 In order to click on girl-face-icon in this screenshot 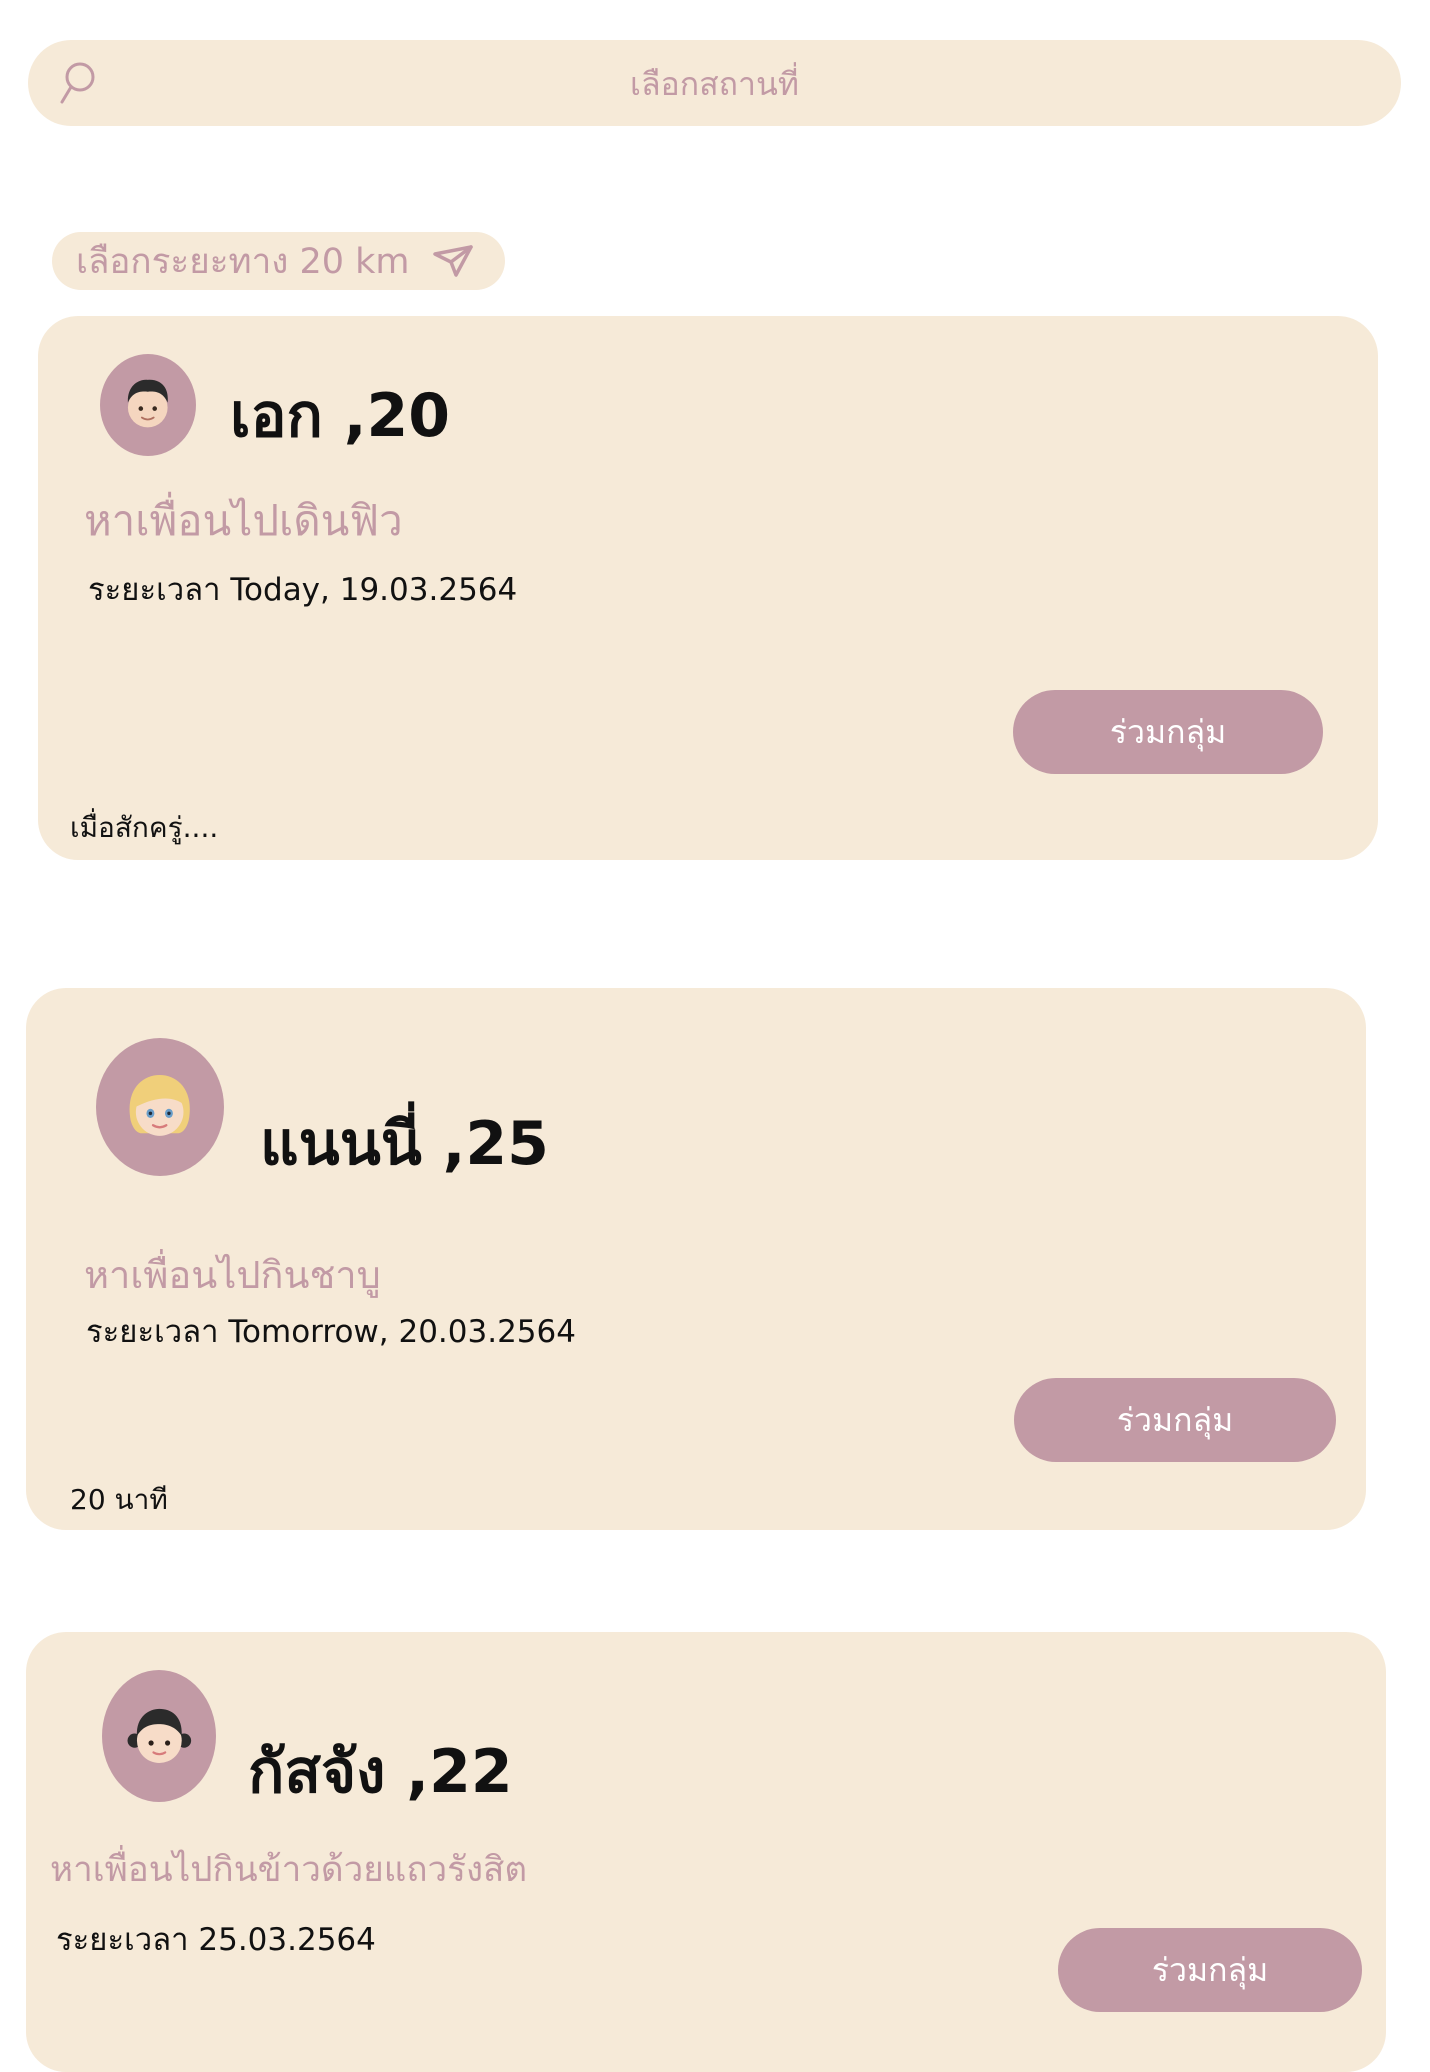, I will do `click(159, 1736)`.